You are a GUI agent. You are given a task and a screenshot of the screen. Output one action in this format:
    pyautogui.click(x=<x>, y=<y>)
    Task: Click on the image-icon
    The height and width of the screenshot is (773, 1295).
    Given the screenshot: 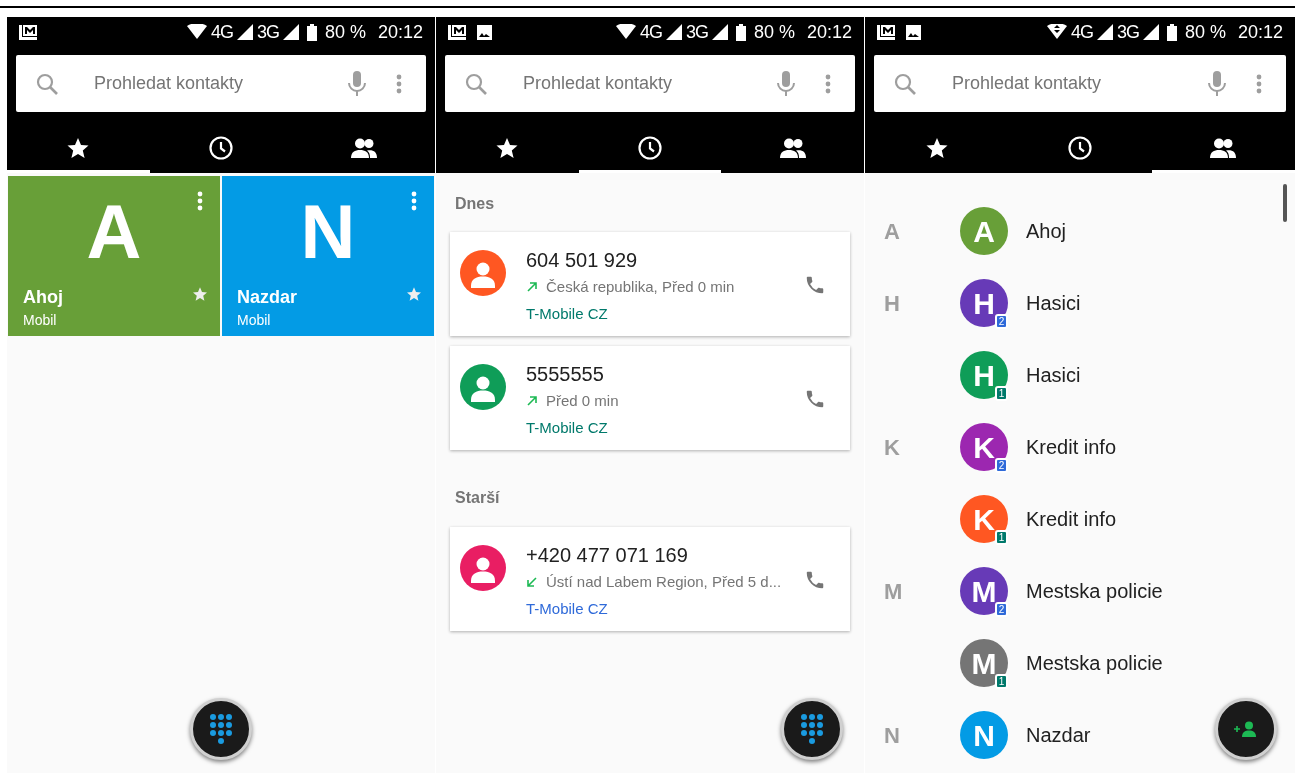 What is the action you would take?
    pyautogui.click(x=913, y=32)
    